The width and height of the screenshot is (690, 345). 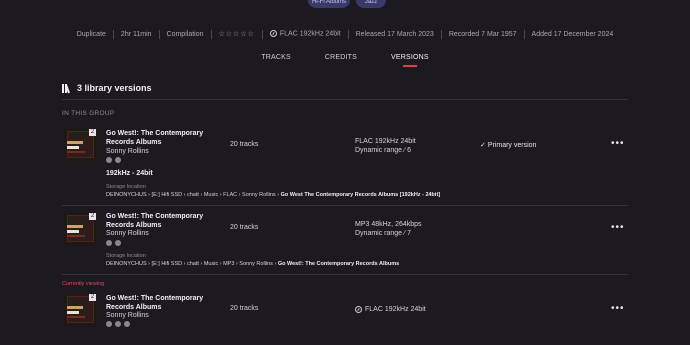 What do you see at coordinates (276, 57) in the screenshot?
I see `tab-tracks: TRACKS` at bounding box center [276, 57].